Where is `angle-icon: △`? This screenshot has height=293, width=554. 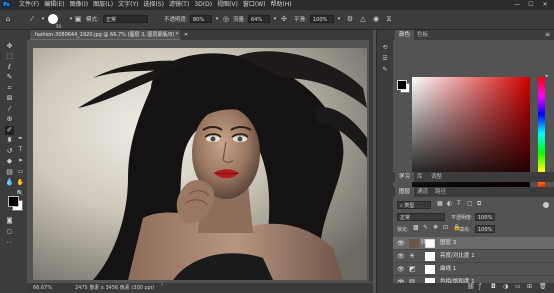 angle-icon: △ is located at coordinates (363, 19).